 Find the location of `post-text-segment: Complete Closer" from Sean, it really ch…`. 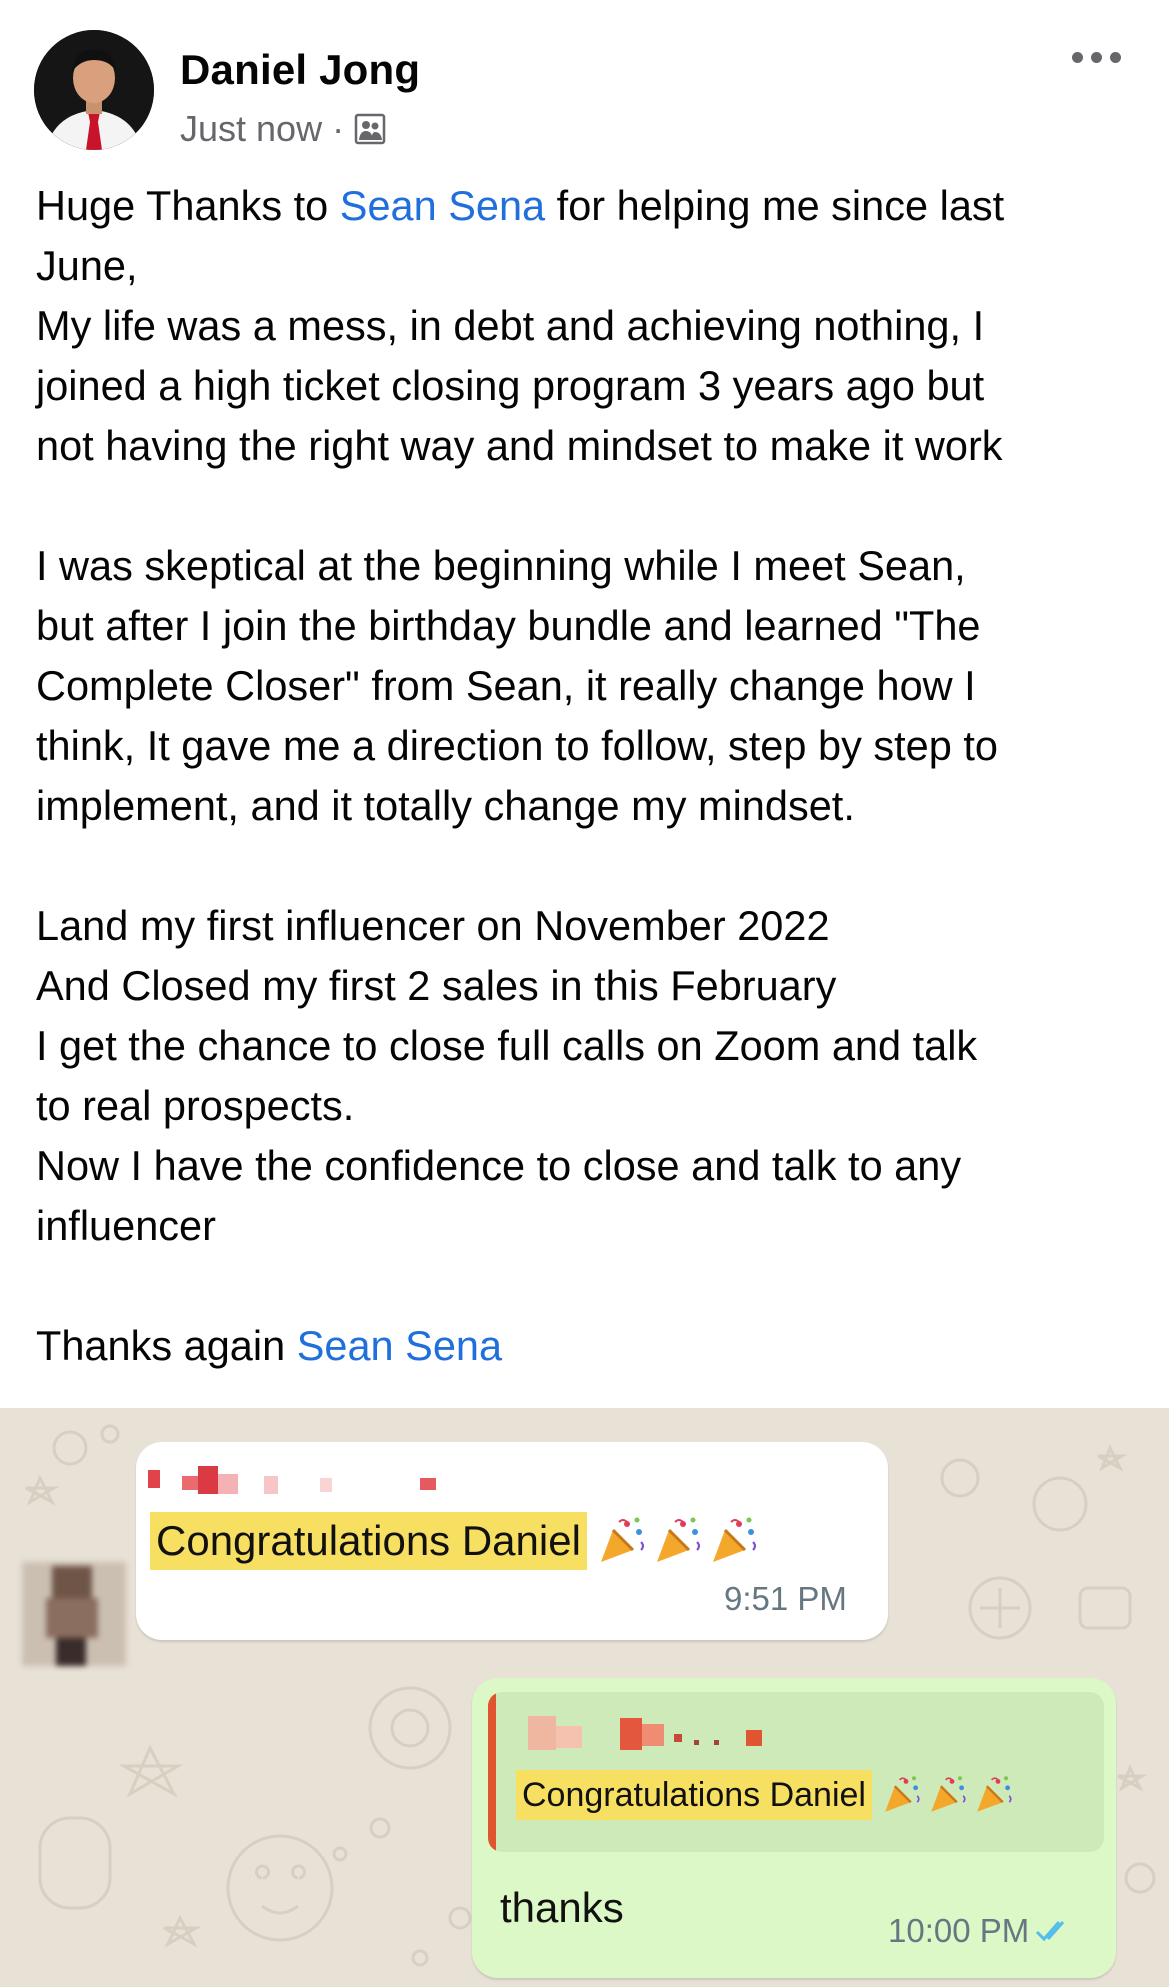

post-text-segment: Complete Closer" from Sean, it really ch… is located at coordinates (506, 685).